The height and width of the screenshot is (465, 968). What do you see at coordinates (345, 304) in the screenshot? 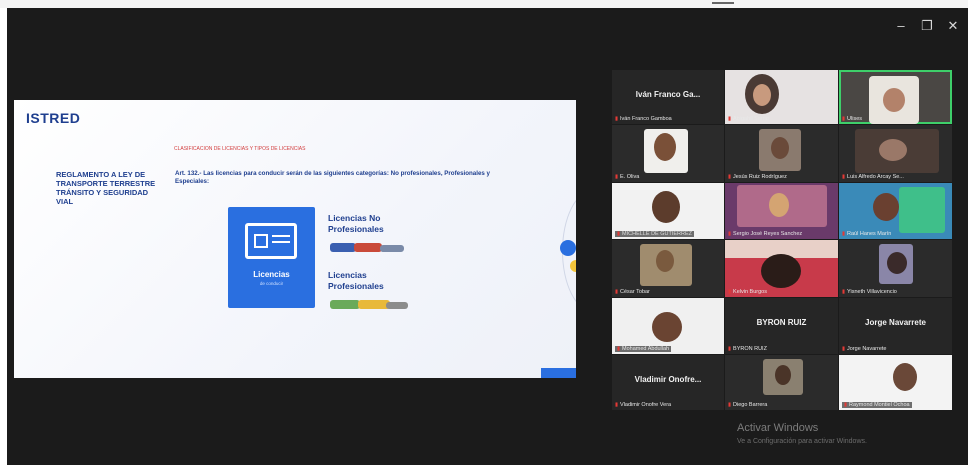
I see `truck-icon-green` at bounding box center [345, 304].